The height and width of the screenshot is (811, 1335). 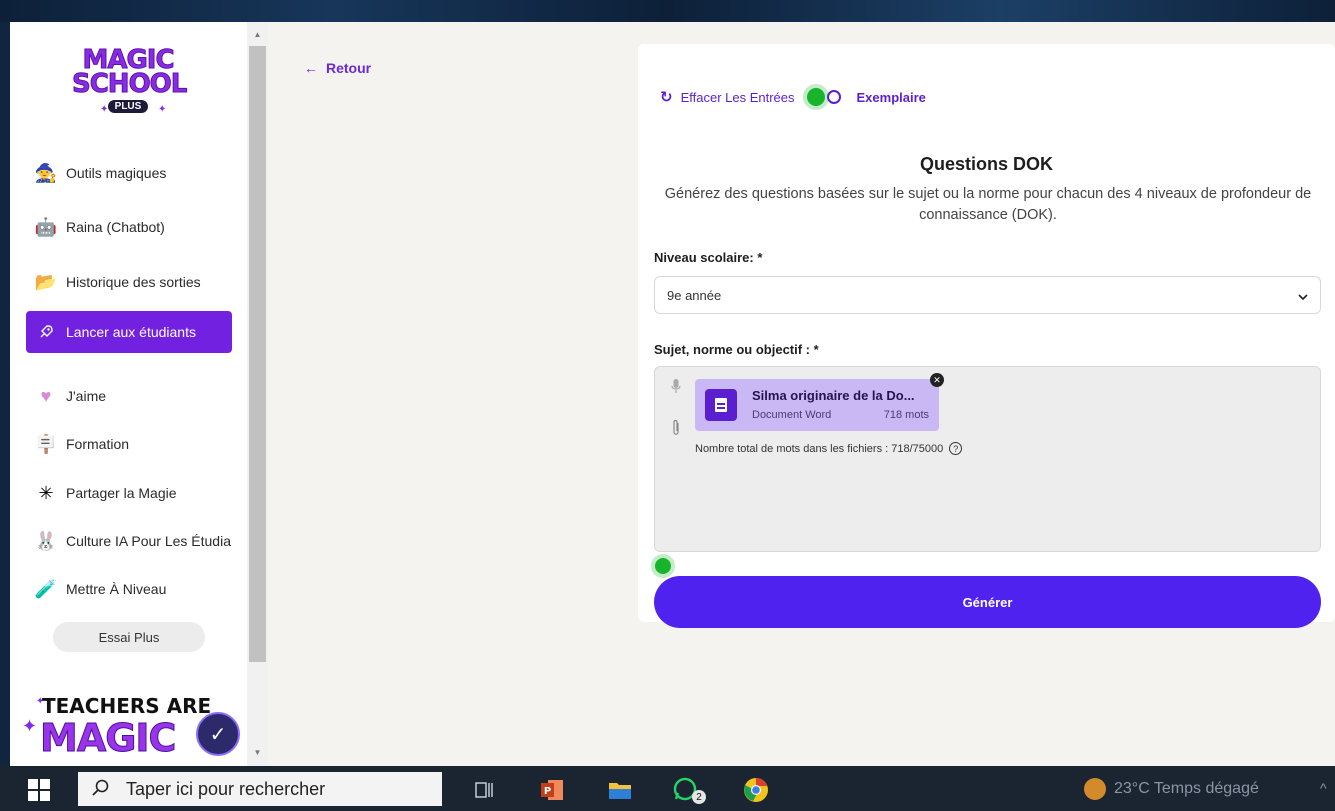 I want to click on bunny-icon: 🐰, so click(x=46, y=540).